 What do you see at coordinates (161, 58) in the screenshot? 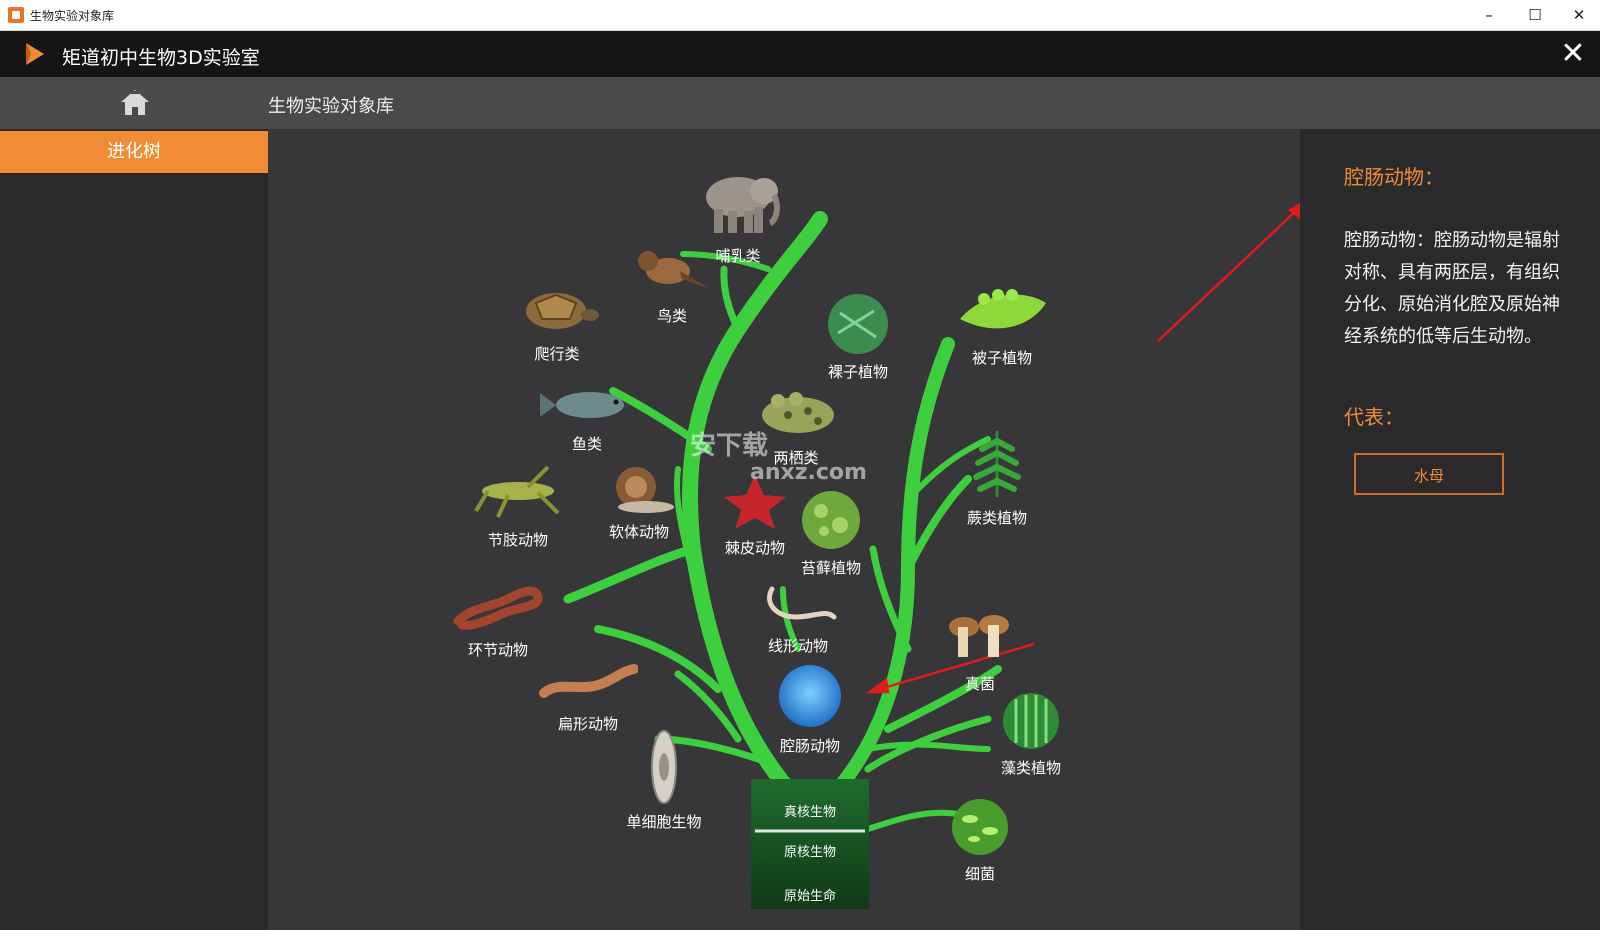
I see `app-title: 矩道初中生物3D实验室` at bounding box center [161, 58].